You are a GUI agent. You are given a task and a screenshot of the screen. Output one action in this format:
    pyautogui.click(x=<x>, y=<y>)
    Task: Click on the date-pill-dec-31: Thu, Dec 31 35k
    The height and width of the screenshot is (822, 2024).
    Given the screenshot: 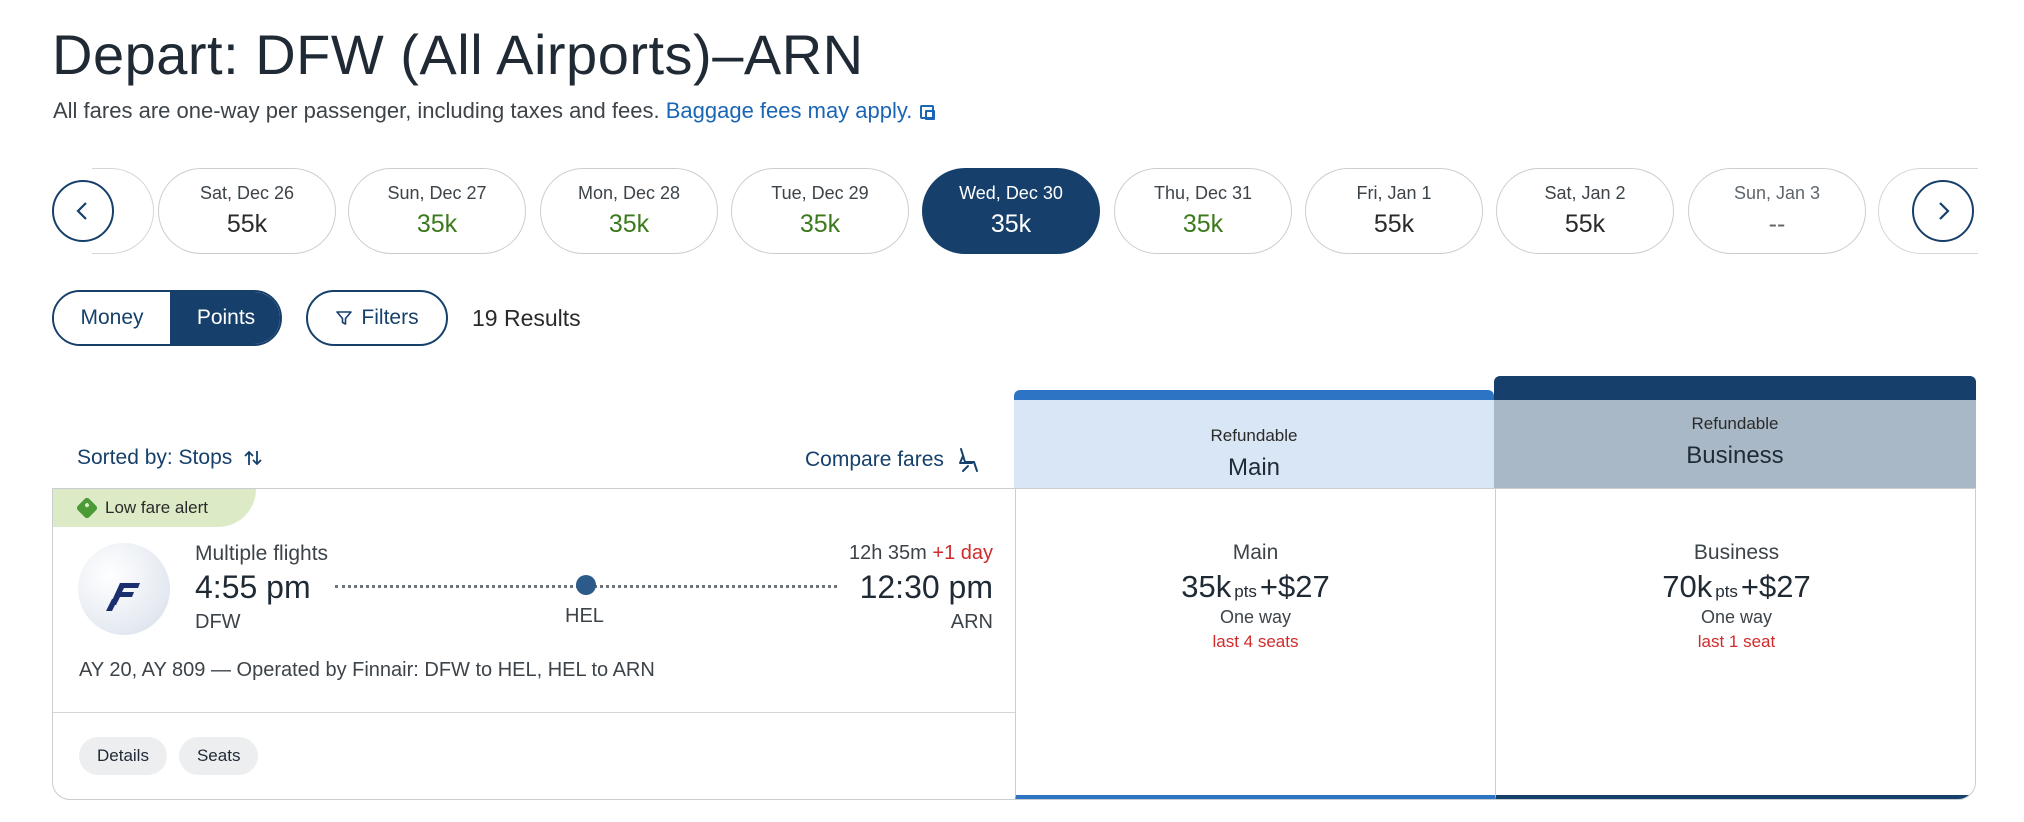 What is the action you would take?
    pyautogui.click(x=1203, y=211)
    